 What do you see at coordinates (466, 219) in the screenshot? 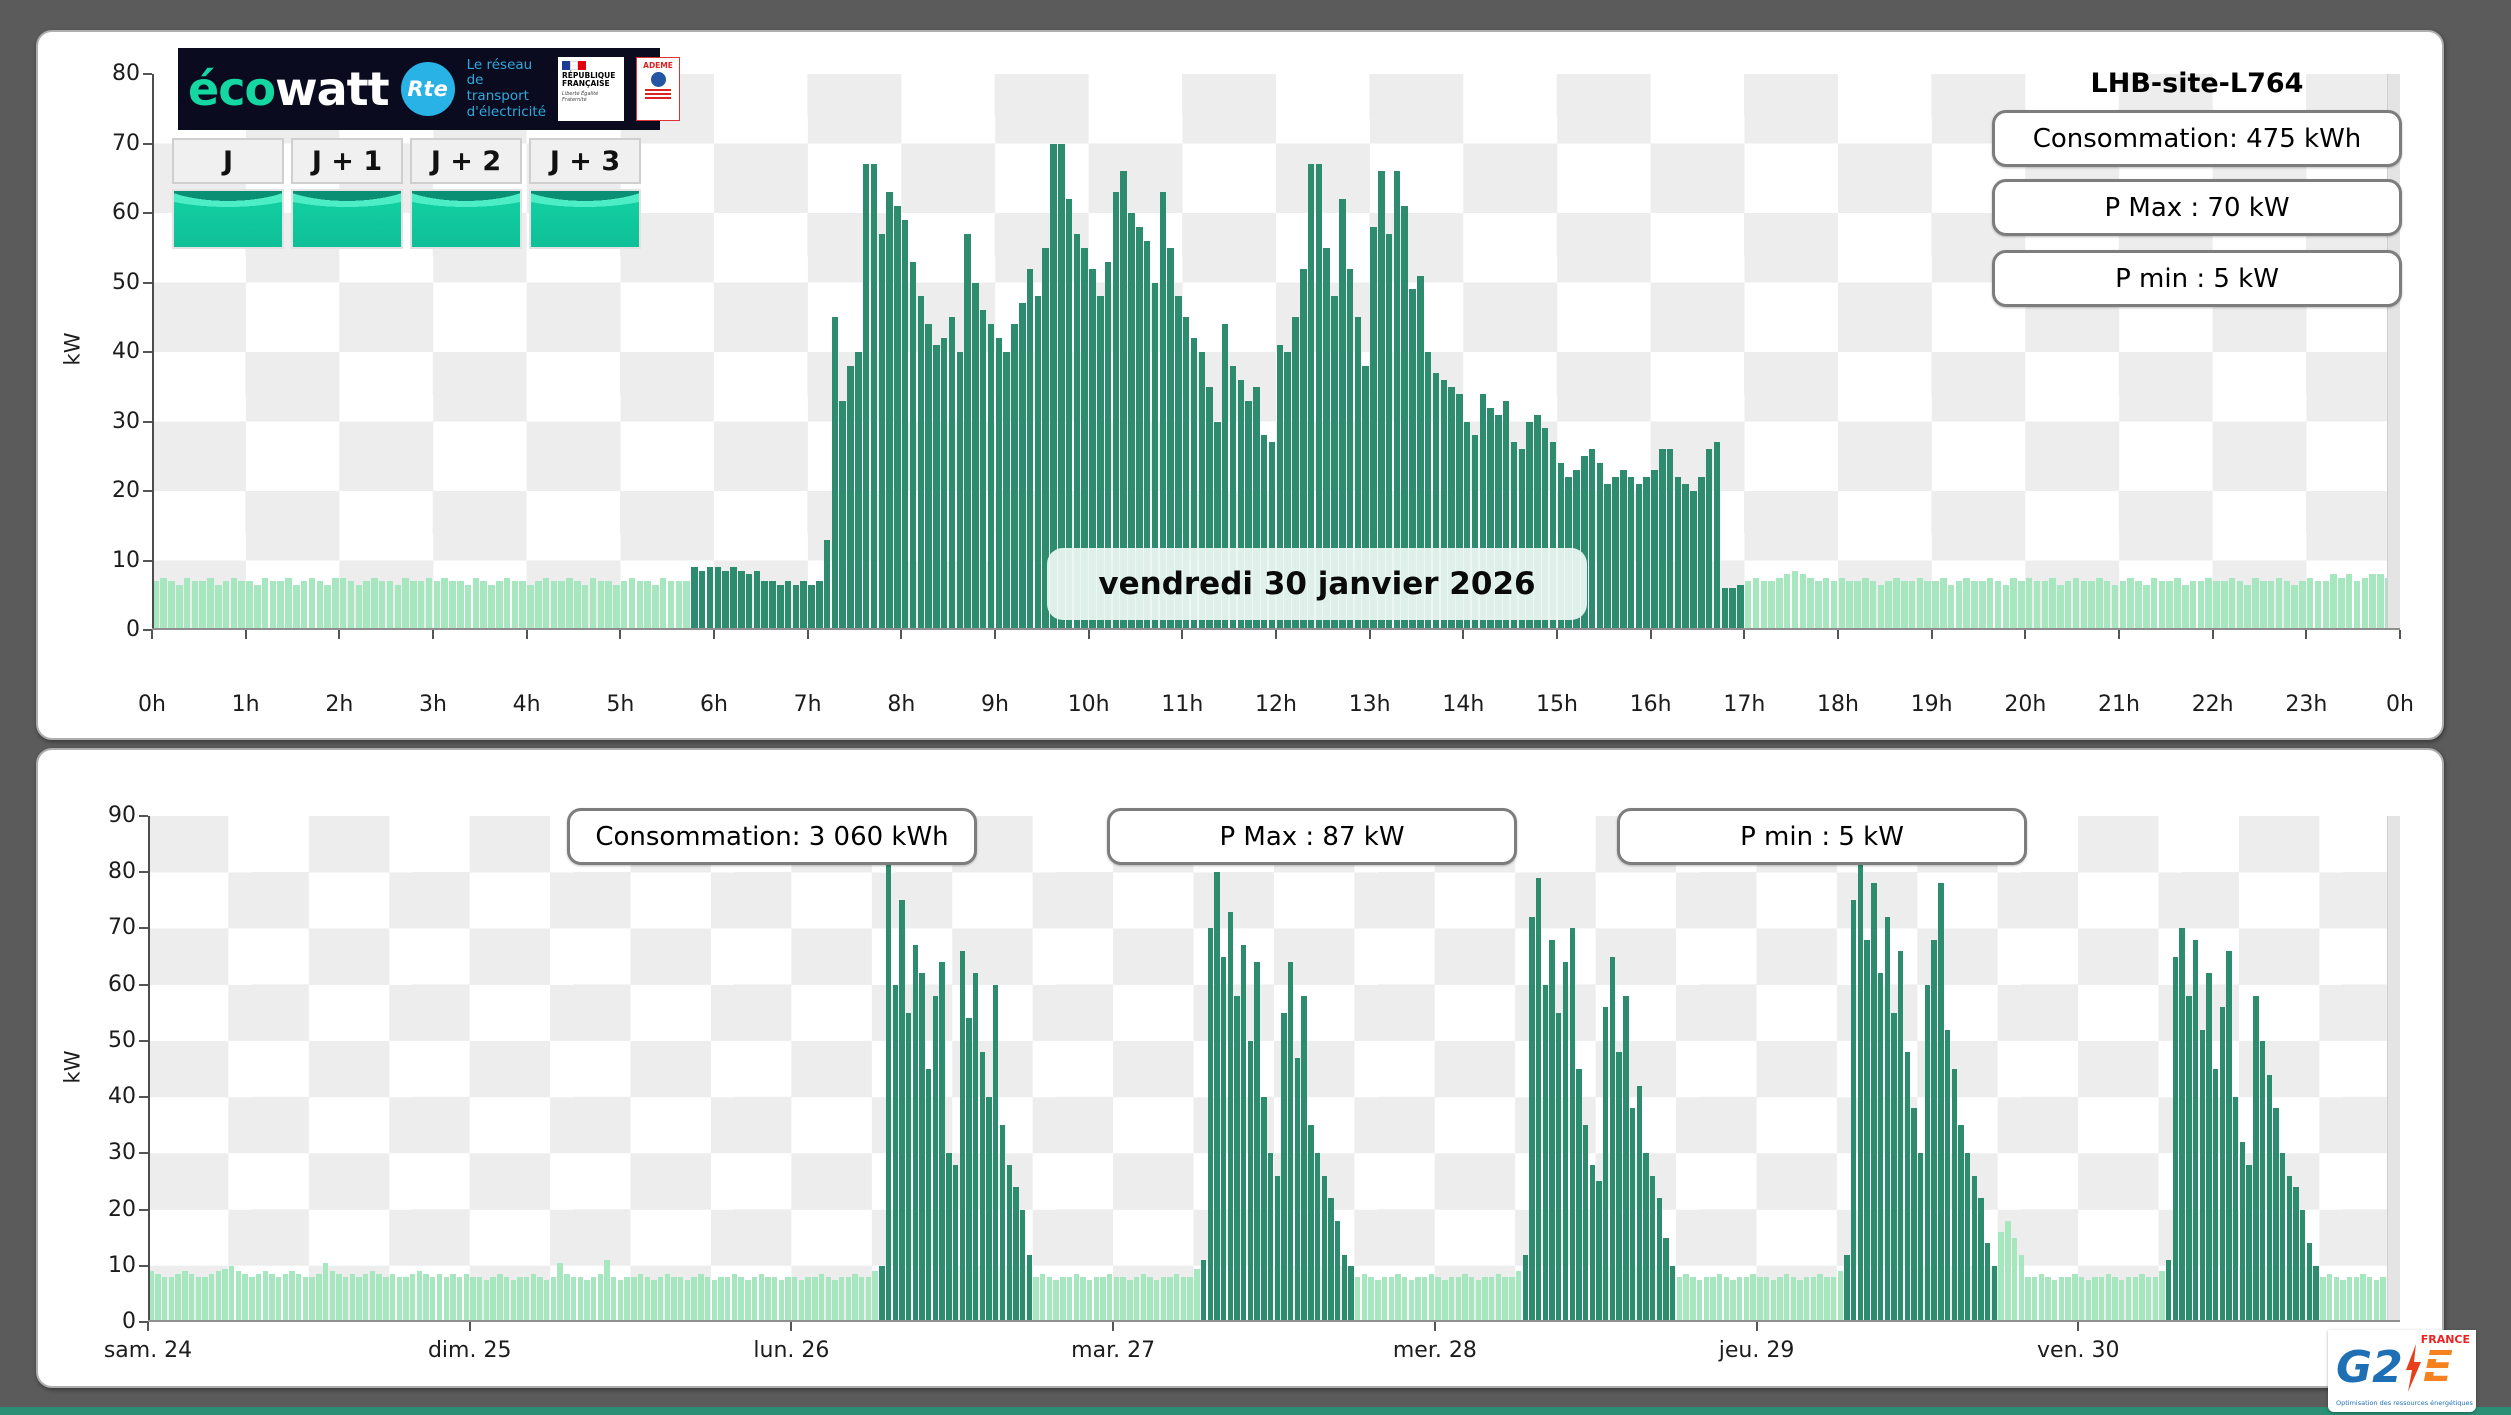
I see `tab-j2-thumbnail` at bounding box center [466, 219].